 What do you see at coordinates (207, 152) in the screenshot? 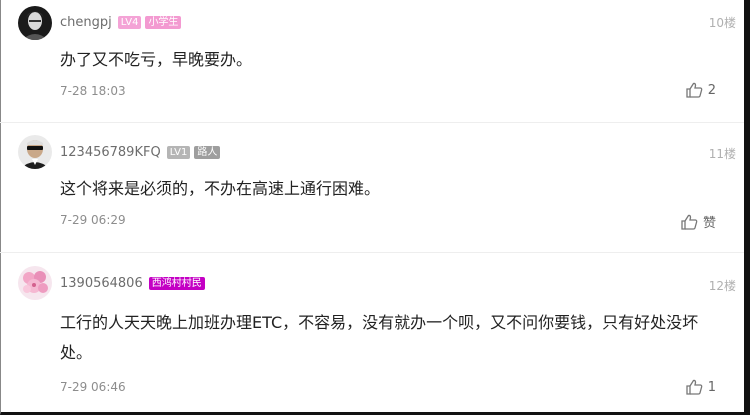
I see `title-badge: 路人` at bounding box center [207, 152].